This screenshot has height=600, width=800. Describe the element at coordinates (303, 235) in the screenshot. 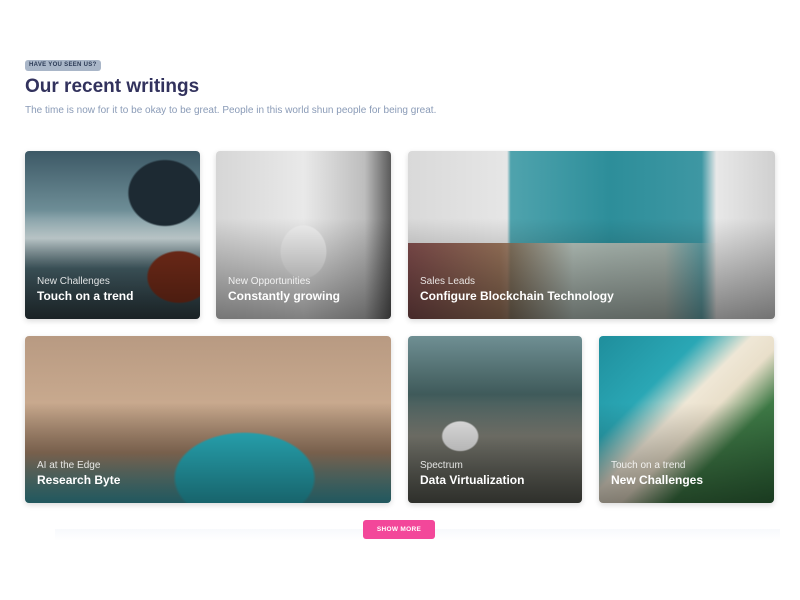

I see `blog-card: New Opportunities Constantly growing` at that location.